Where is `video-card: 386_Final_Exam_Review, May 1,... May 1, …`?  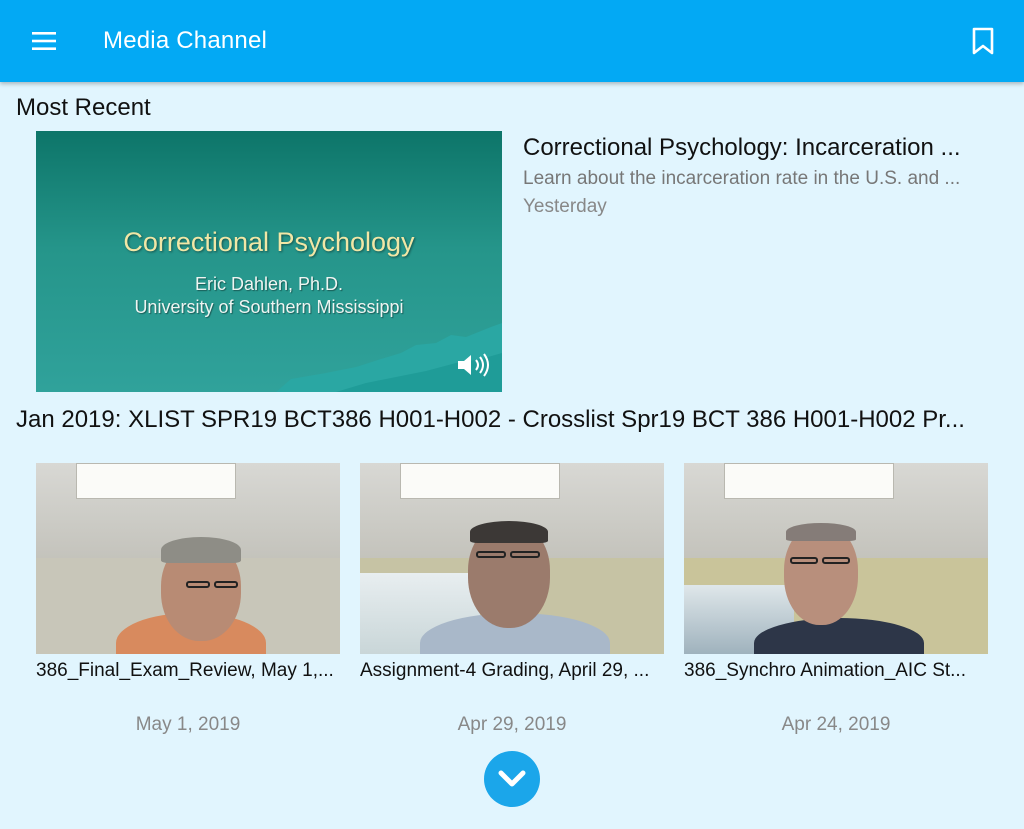
video-card: 386_Final_Exam_Review, May 1,... May 1, … is located at coordinates (188, 599).